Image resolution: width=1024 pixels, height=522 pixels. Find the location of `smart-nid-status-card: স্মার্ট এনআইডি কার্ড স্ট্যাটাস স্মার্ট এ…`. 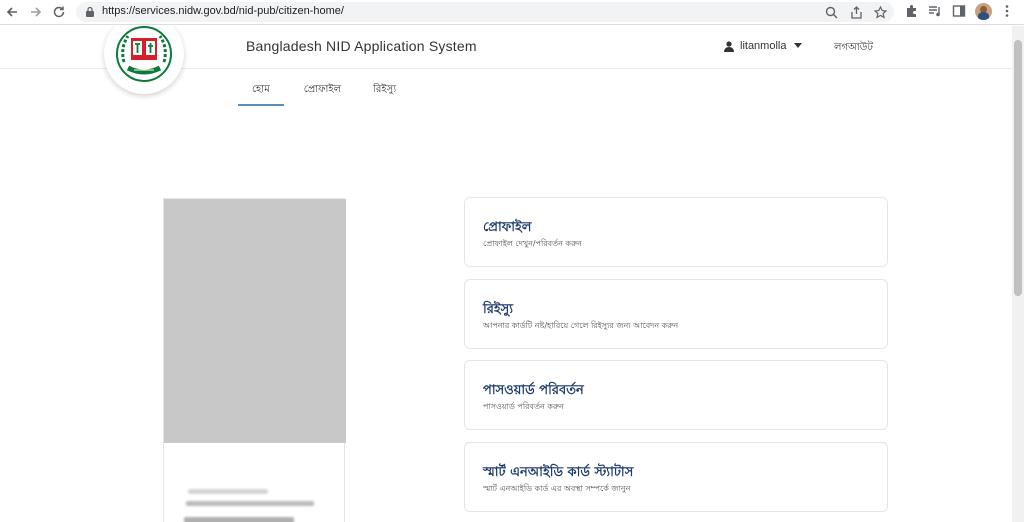

smart-nid-status-card: স্মার্ট এনআইডি কার্ড স্ট্যাটাস স্মার্ট এ… is located at coordinates (676, 477).